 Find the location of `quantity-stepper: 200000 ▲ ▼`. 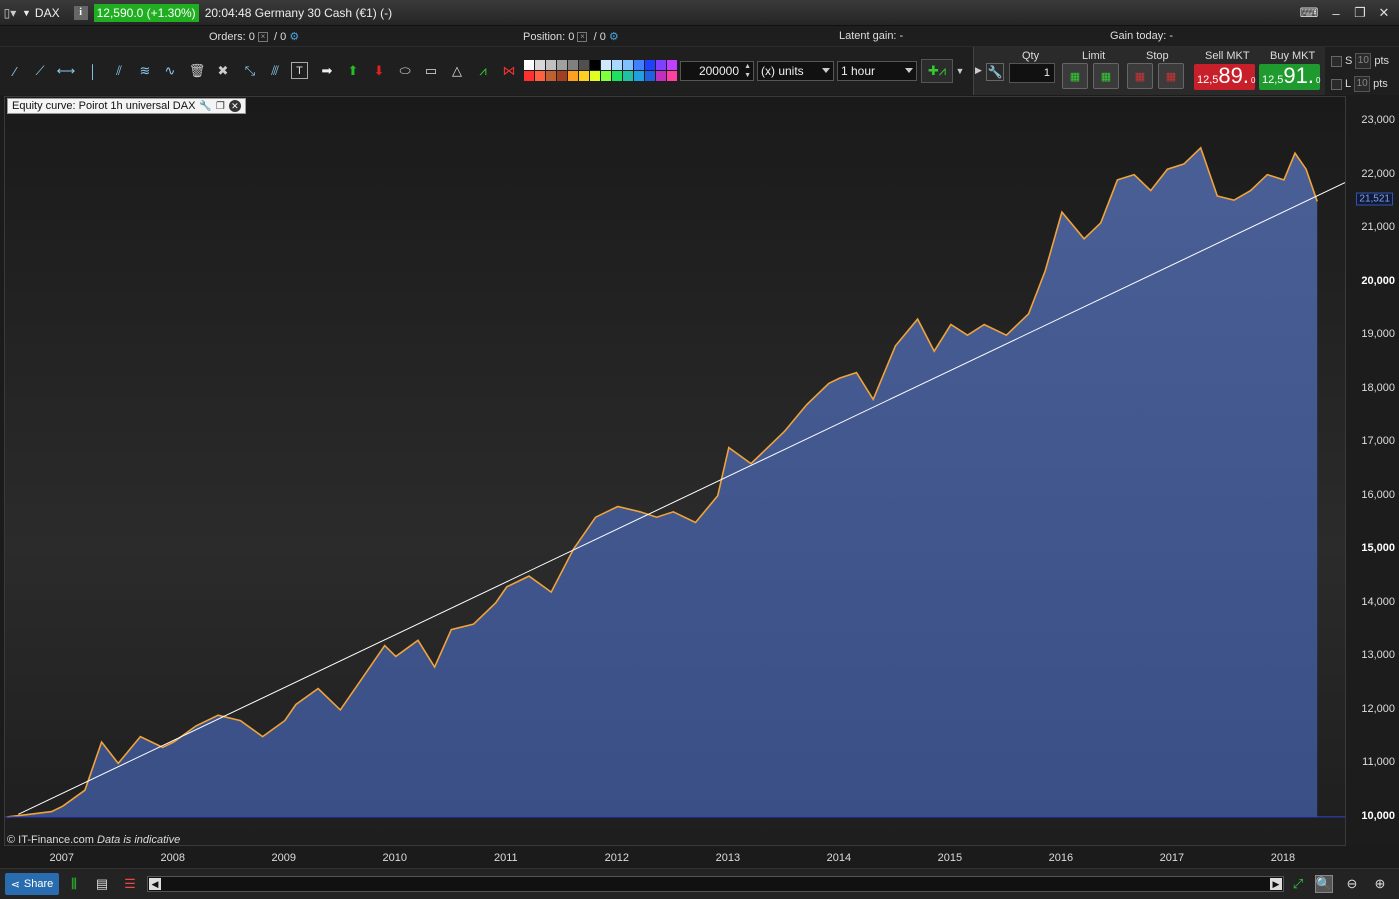

quantity-stepper: 200000 ▲ ▼ is located at coordinates (717, 71).